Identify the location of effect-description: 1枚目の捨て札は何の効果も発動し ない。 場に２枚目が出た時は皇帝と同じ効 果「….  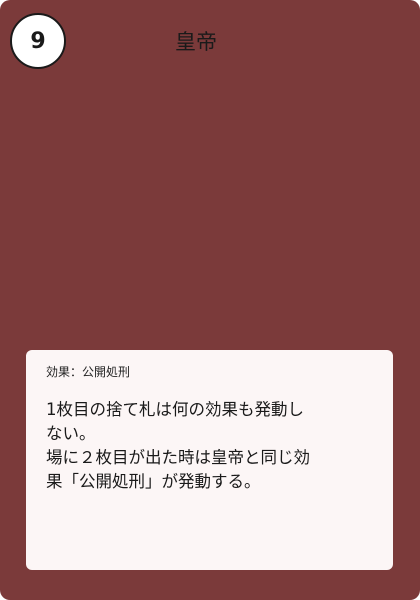
(212, 446).